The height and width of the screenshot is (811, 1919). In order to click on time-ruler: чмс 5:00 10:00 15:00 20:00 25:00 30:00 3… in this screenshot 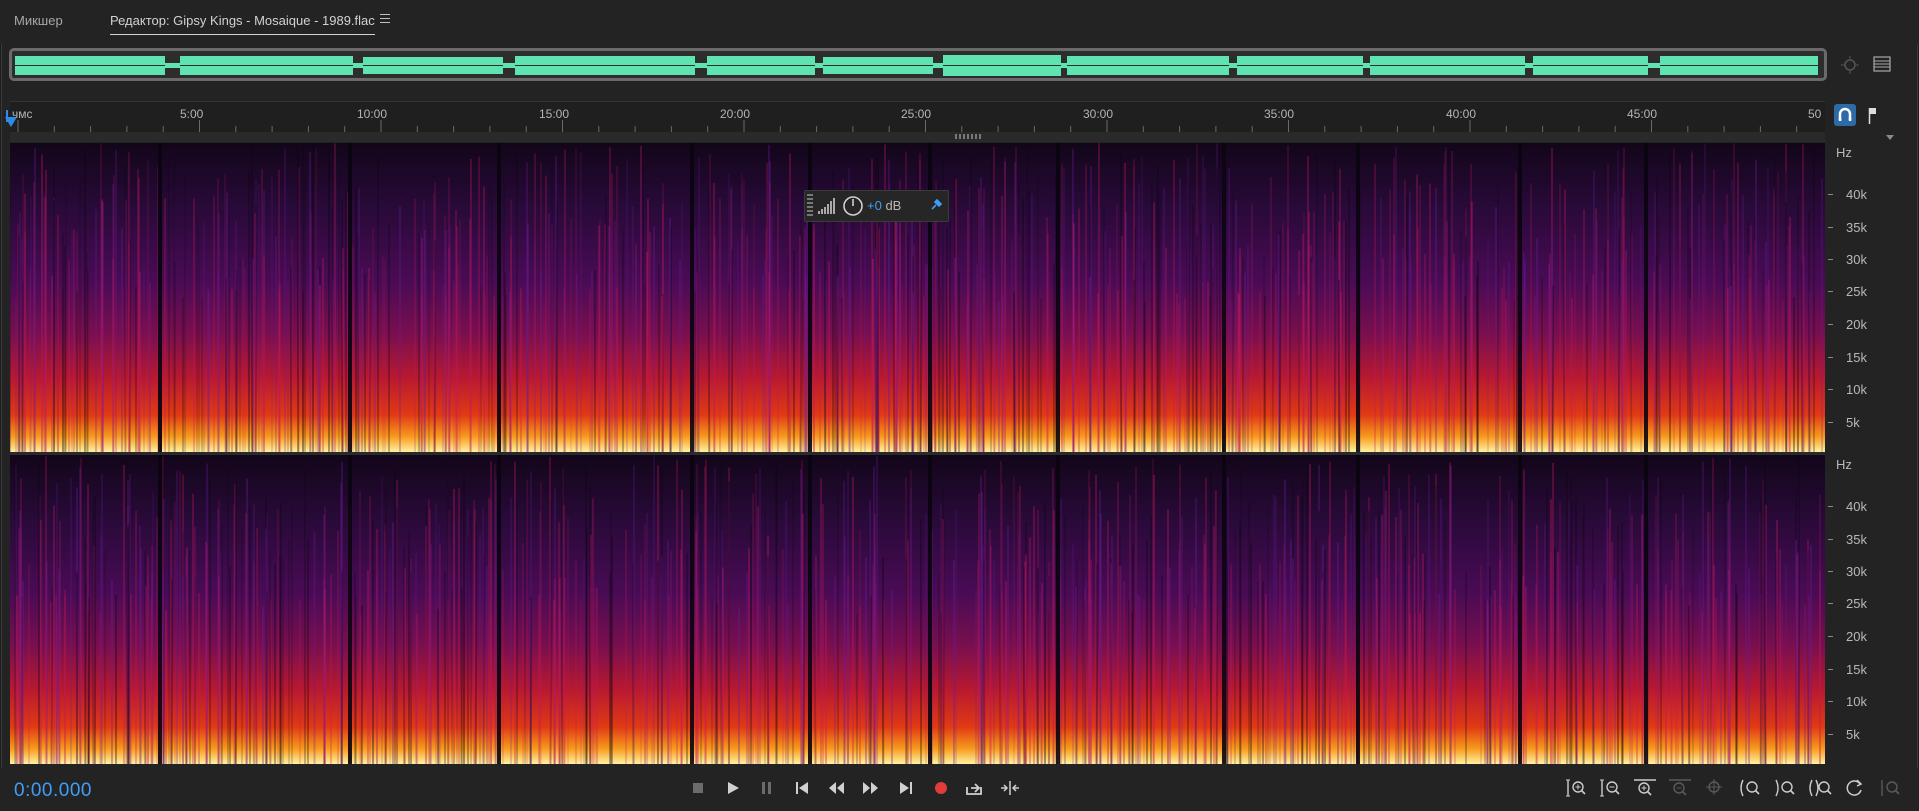, I will do `click(917, 116)`.